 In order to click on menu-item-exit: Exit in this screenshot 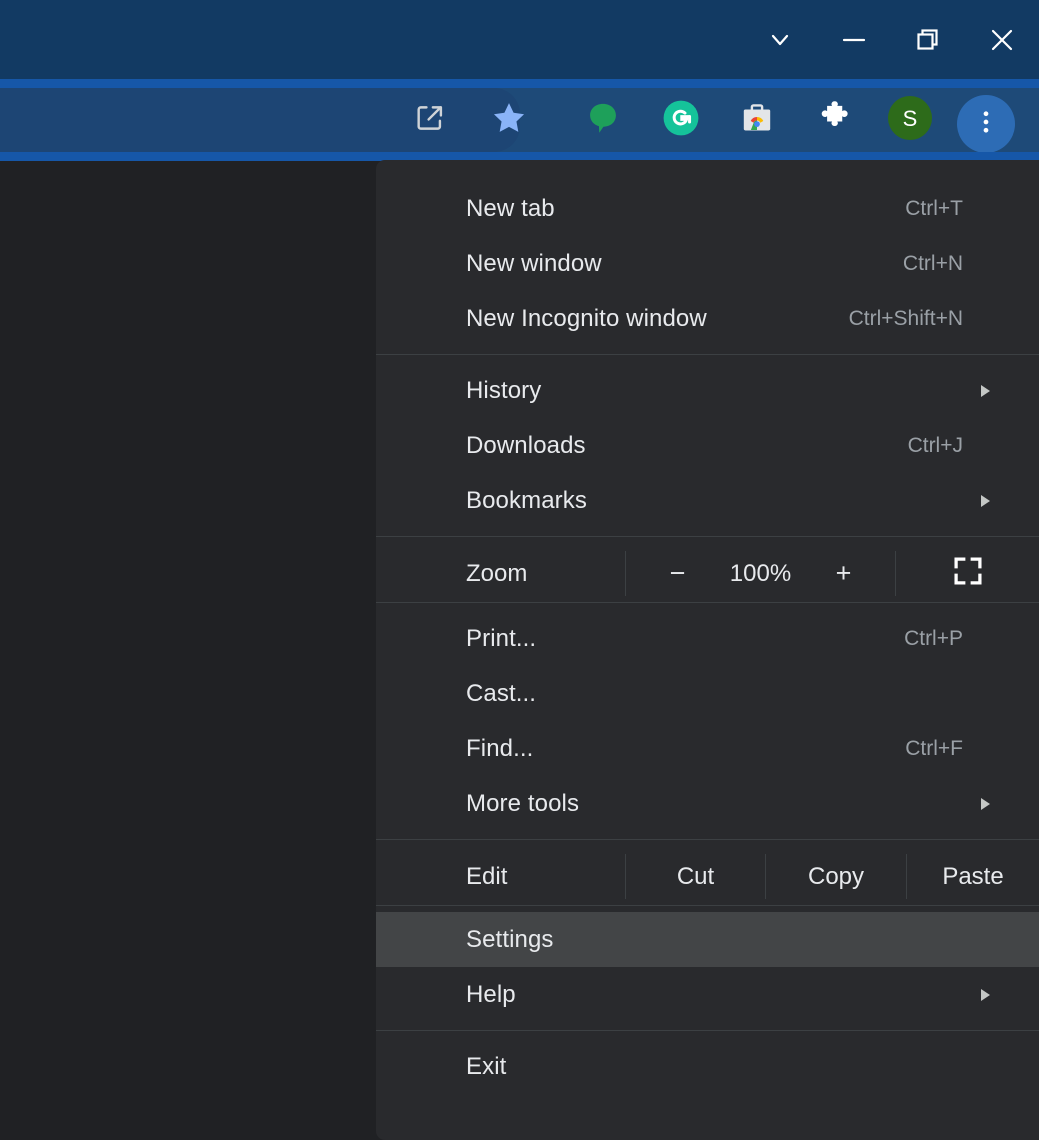, I will do `click(707, 1066)`.